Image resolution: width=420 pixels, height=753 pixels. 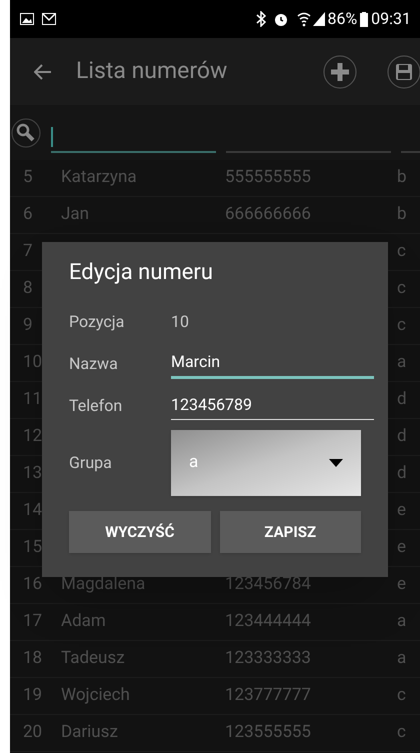 I want to click on contact-name: Wojciech, so click(x=96, y=696).